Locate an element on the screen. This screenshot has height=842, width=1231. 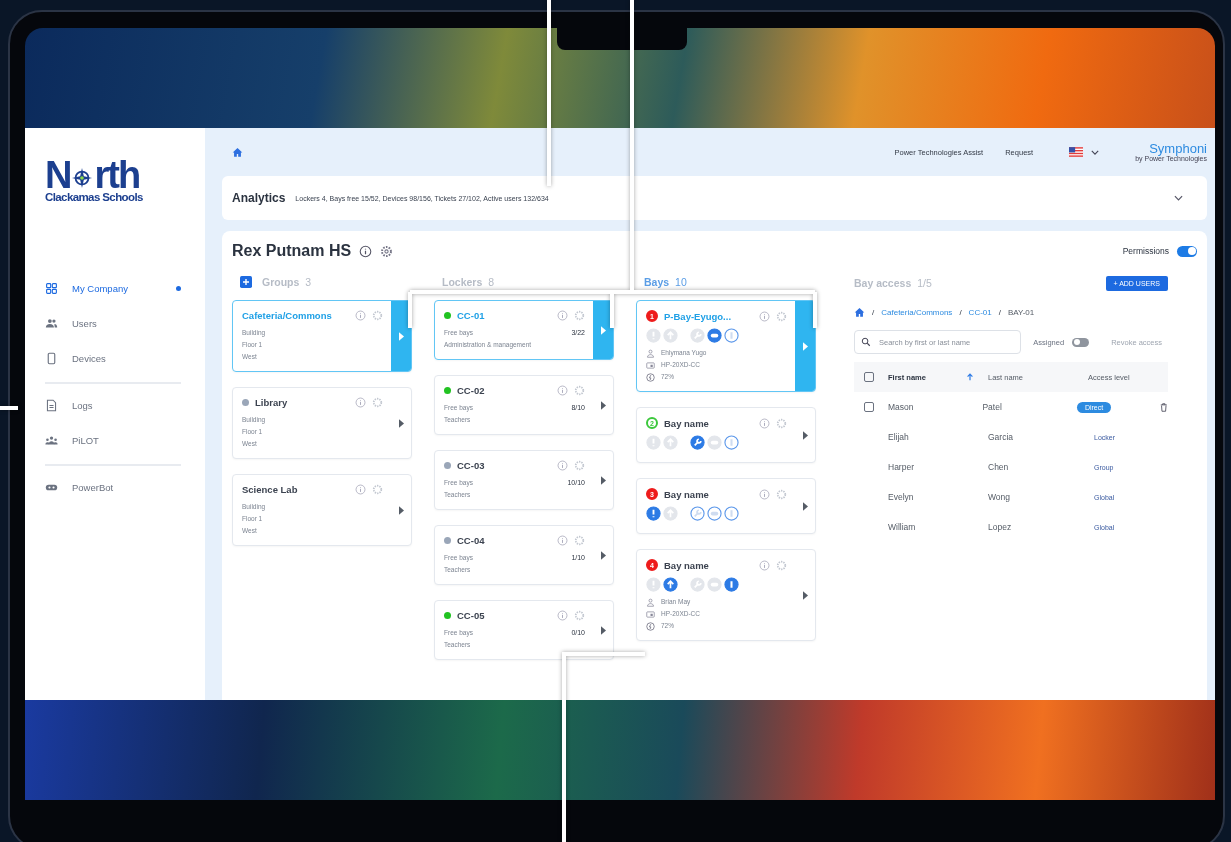
nav-item: PowerBot is located at coordinates (113, 487).